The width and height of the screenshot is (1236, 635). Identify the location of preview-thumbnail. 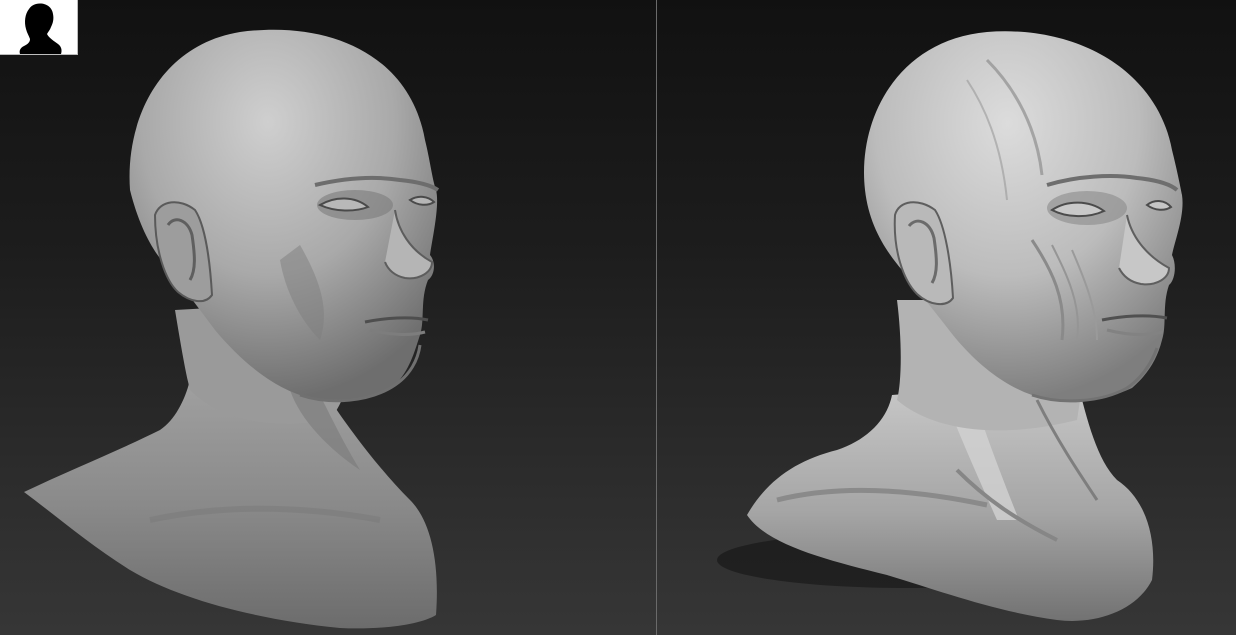
(39, 27).